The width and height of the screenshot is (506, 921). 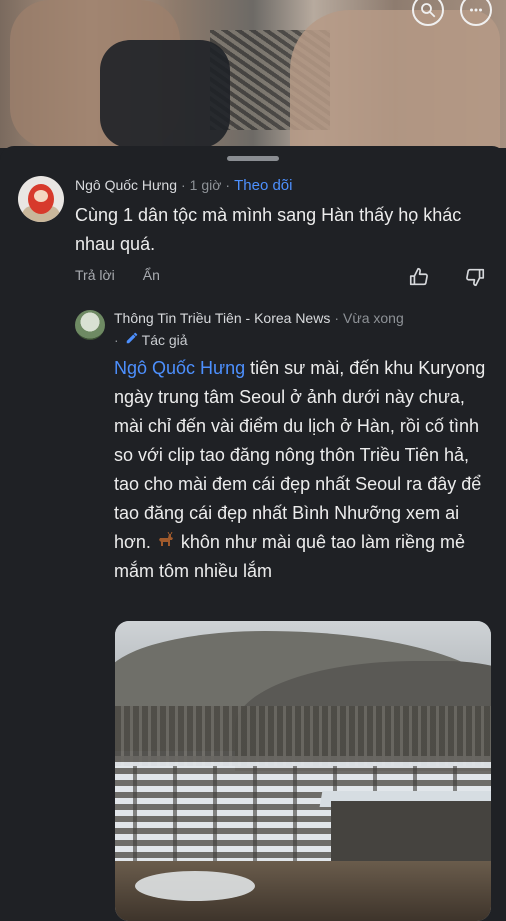 What do you see at coordinates (117, 275) in the screenshot?
I see `comment-actions: Trả lời Ẩn` at bounding box center [117, 275].